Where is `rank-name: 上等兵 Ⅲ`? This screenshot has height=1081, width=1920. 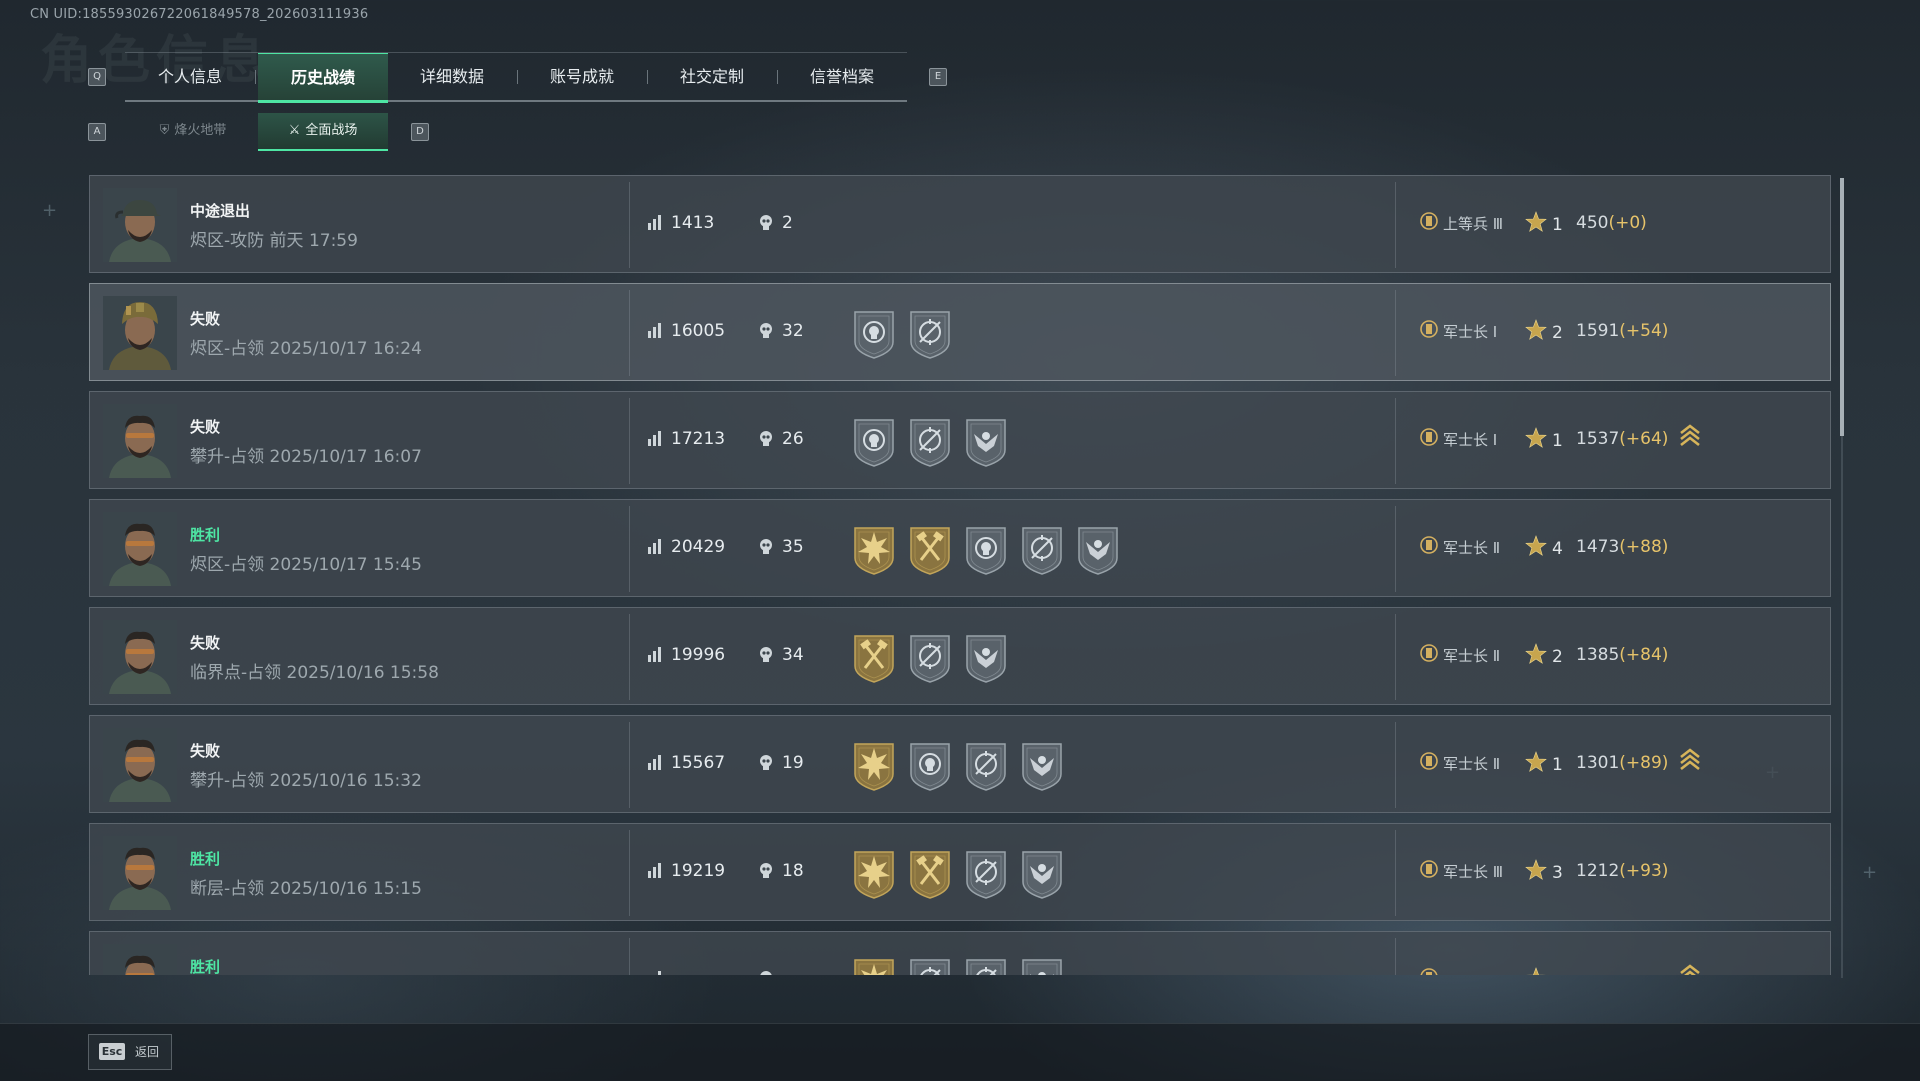
rank-name: 上等兵 Ⅲ is located at coordinates (1473, 223).